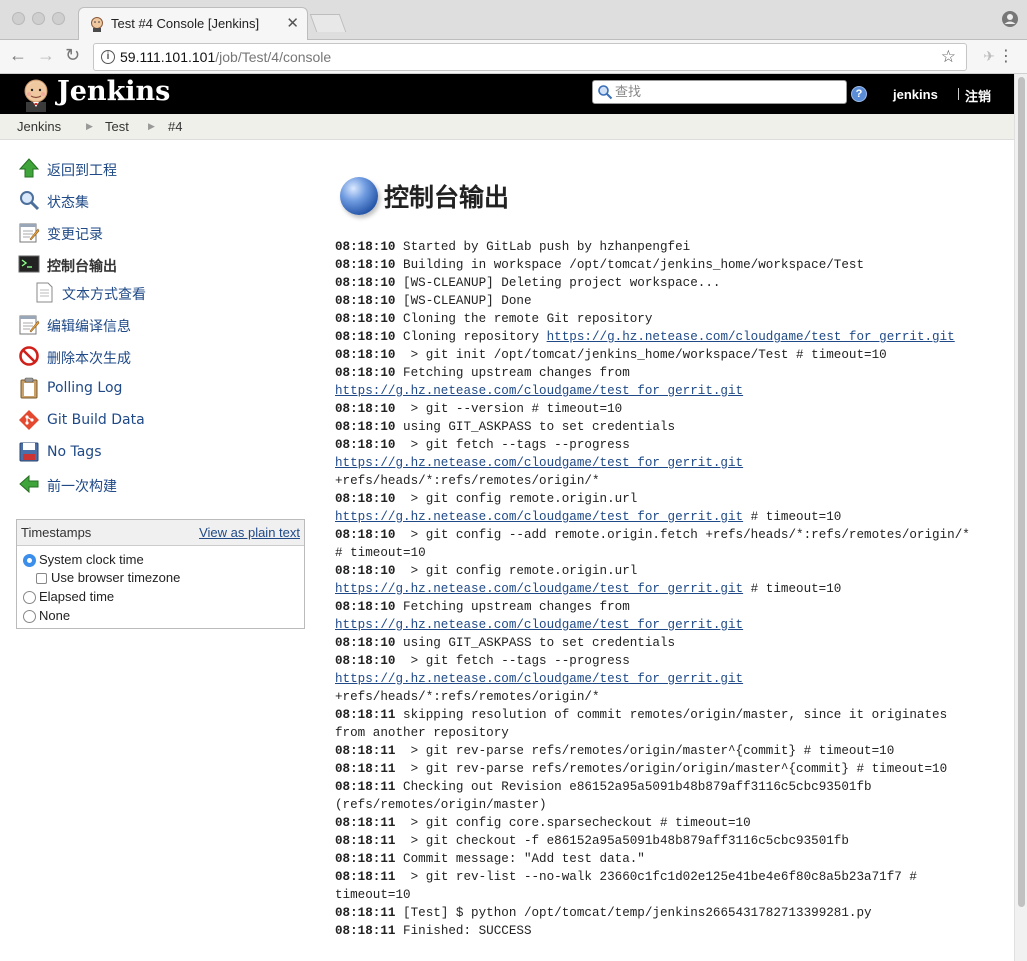 The image size is (1027, 961). I want to click on elapsed-time-label: Elapsed time, so click(76, 596).